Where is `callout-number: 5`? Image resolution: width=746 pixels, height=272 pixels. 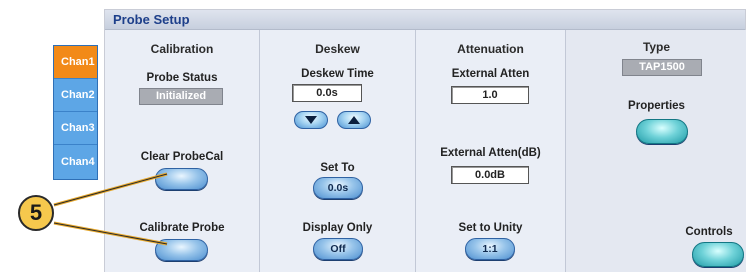
callout-number: 5 is located at coordinates (36, 212).